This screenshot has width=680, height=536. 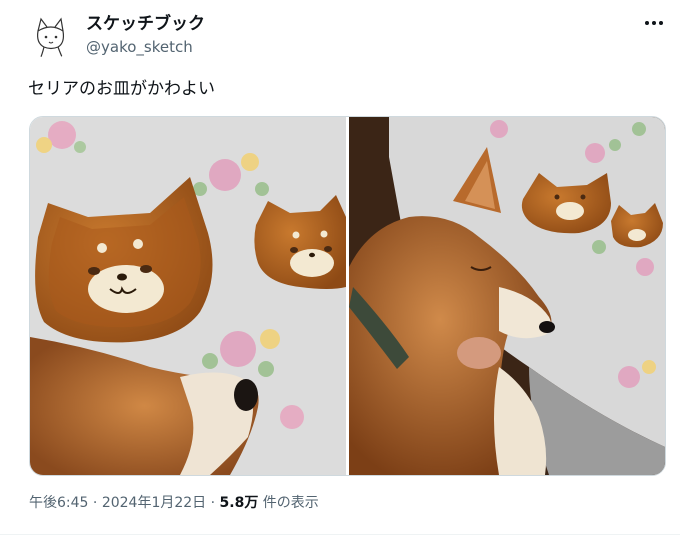 I want to click on more-options-icon, so click(x=654, y=23).